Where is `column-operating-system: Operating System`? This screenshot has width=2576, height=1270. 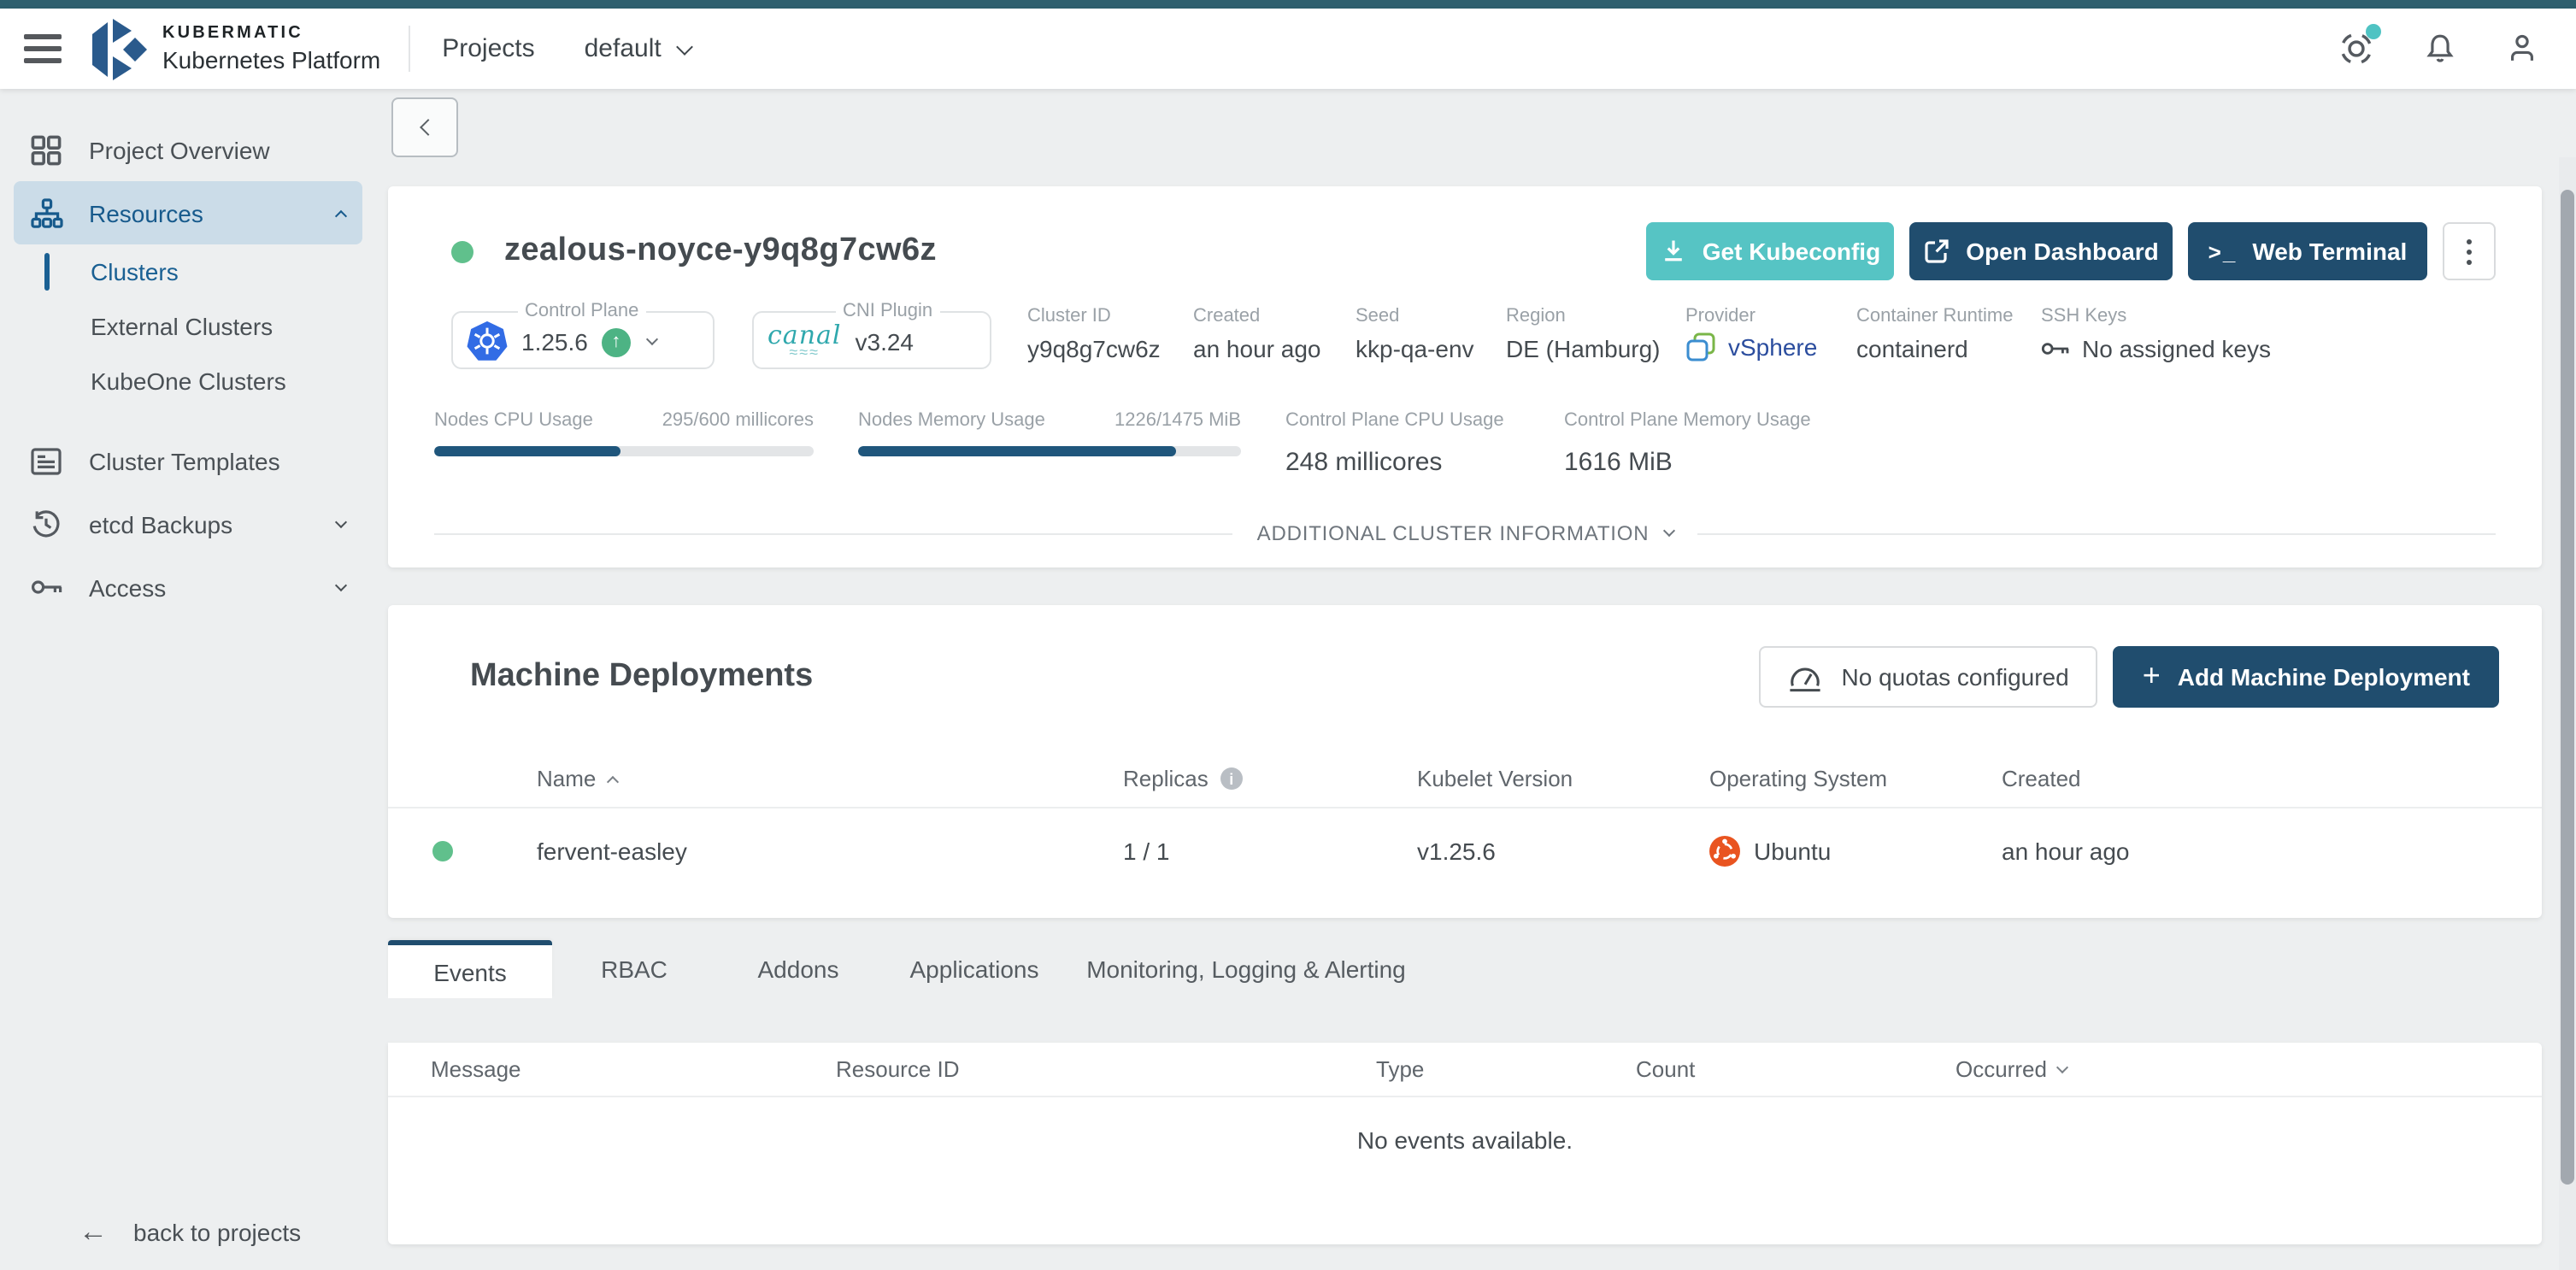
column-operating-system: Operating System is located at coordinates (1798, 778).